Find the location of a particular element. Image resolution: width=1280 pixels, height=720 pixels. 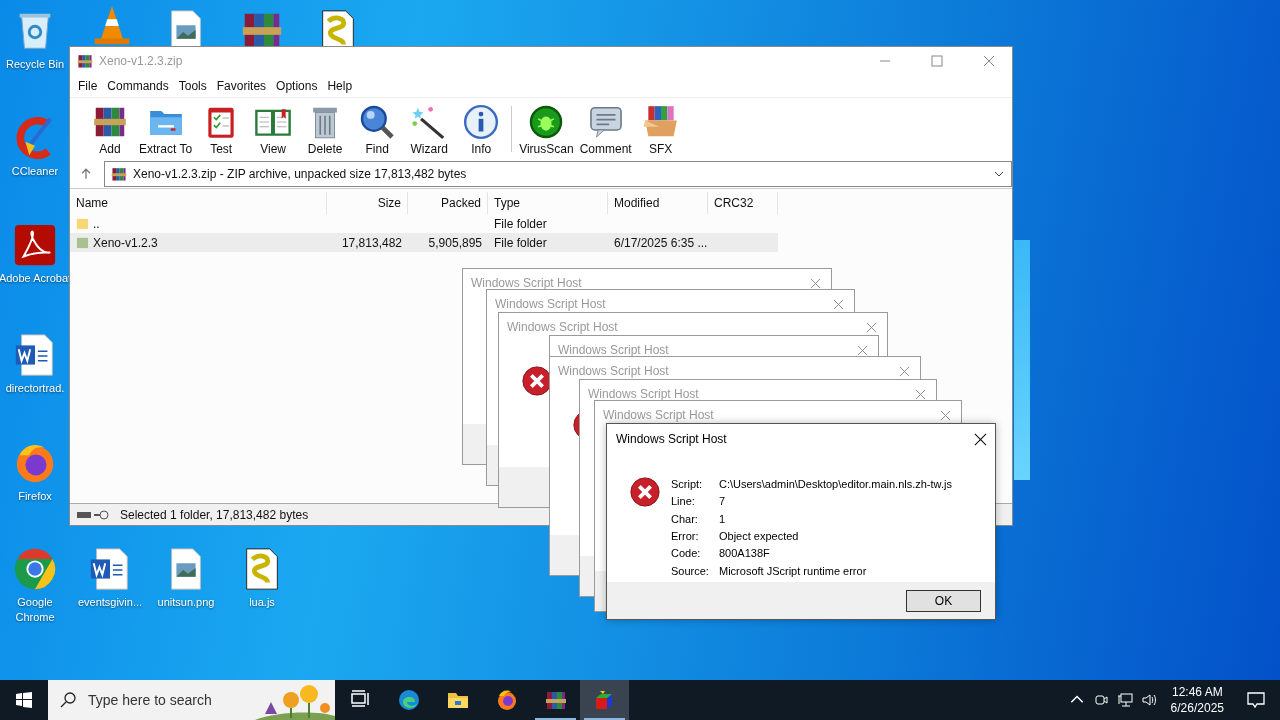

field-label: Error: is located at coordinates (685, 537).